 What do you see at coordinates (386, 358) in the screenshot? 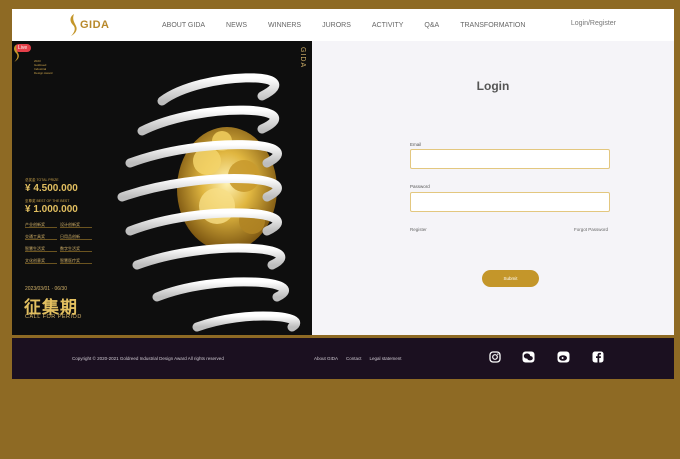
I see `footer-link-legal: Legal statement` at bounding box center [386, 358].